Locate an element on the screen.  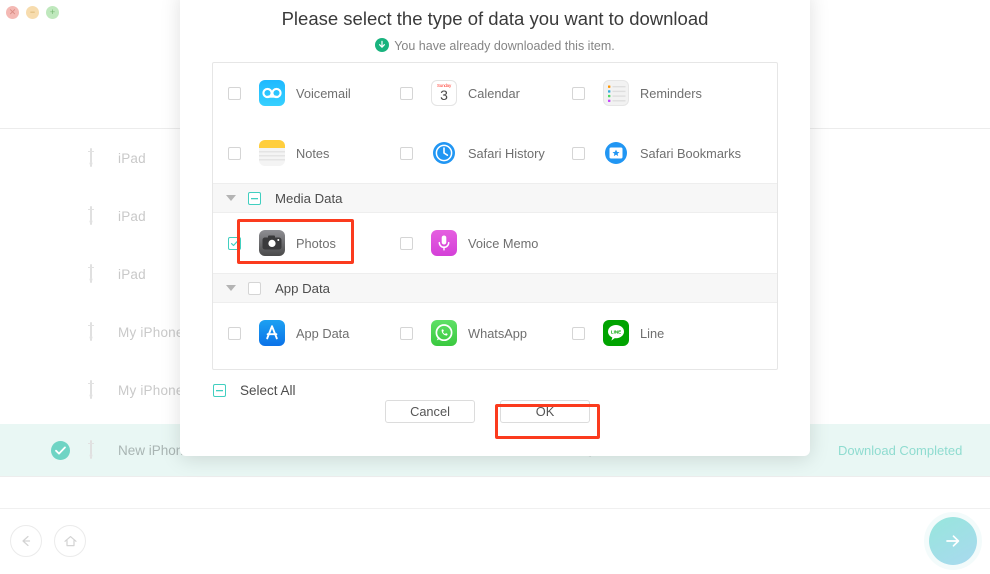
home-button is located at coordinates (70, 541).